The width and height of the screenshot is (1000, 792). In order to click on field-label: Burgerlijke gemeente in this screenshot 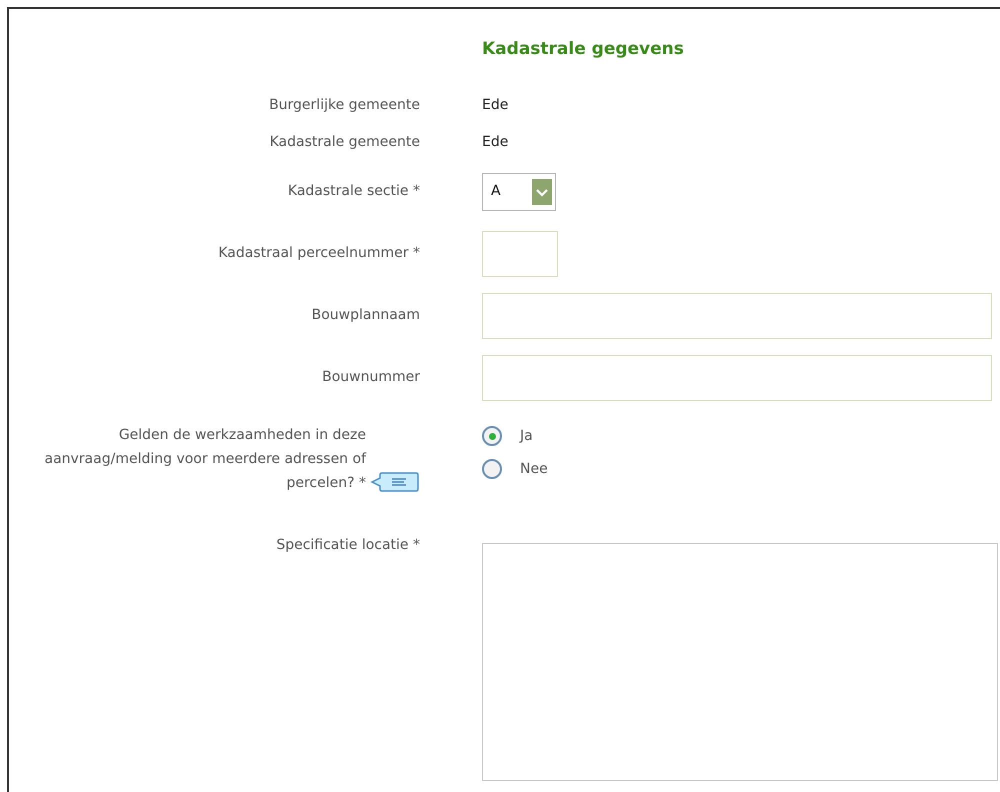, I will do `click(344, 104)`.